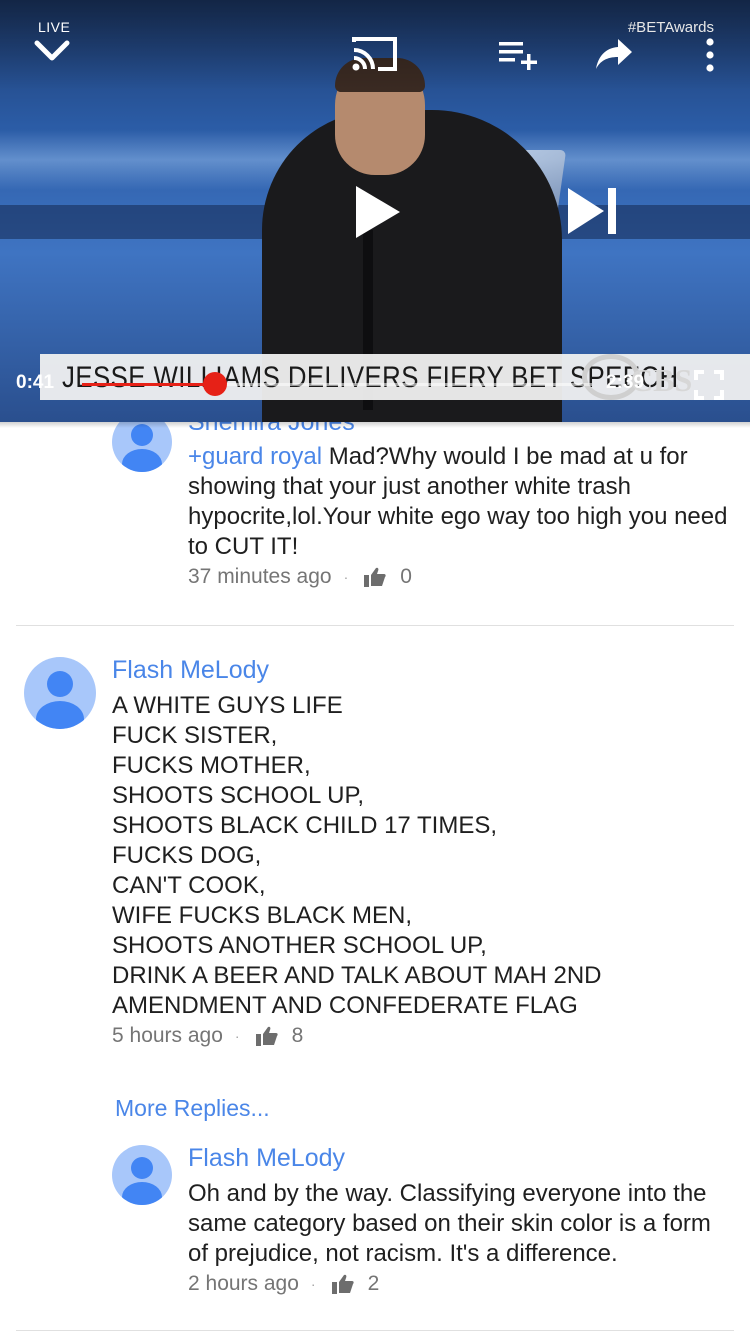 The height and width of the screenshot is (1334, 750). I want to click on comment-meta: 5 hours ago · 8, so click(208, 1035).